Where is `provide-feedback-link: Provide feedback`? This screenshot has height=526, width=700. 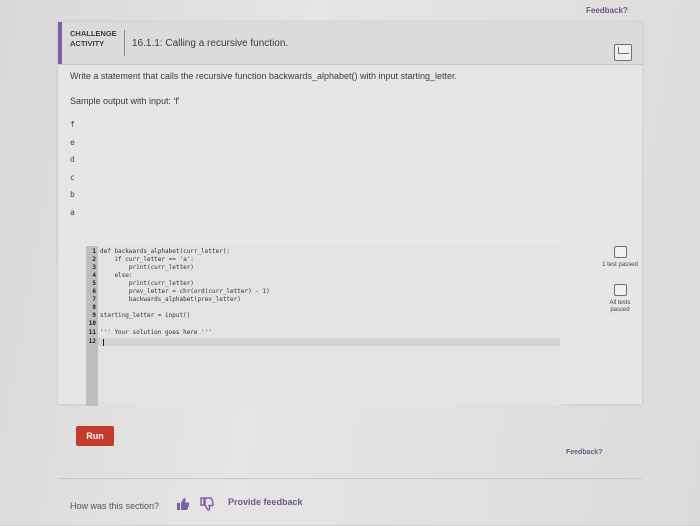 provide-feedback-link: Provide feedback is located at coordinates (265, 502).